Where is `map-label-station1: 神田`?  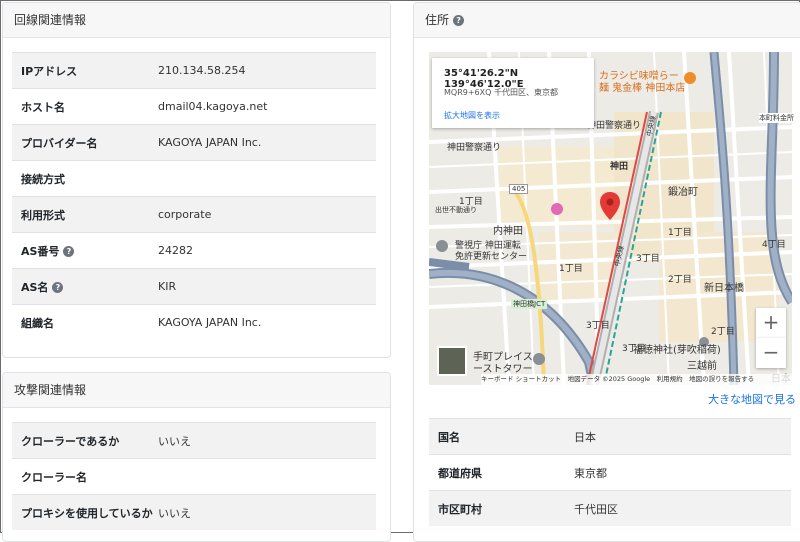
map-label-station1: 神田 is located at coordinates (619, 167).